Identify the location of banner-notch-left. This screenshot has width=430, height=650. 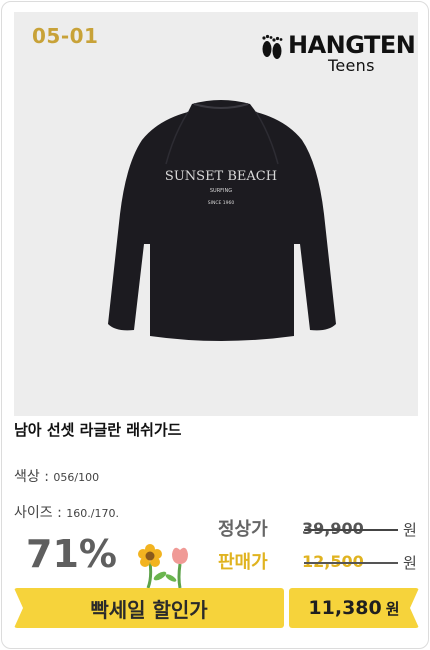
(18, 608).